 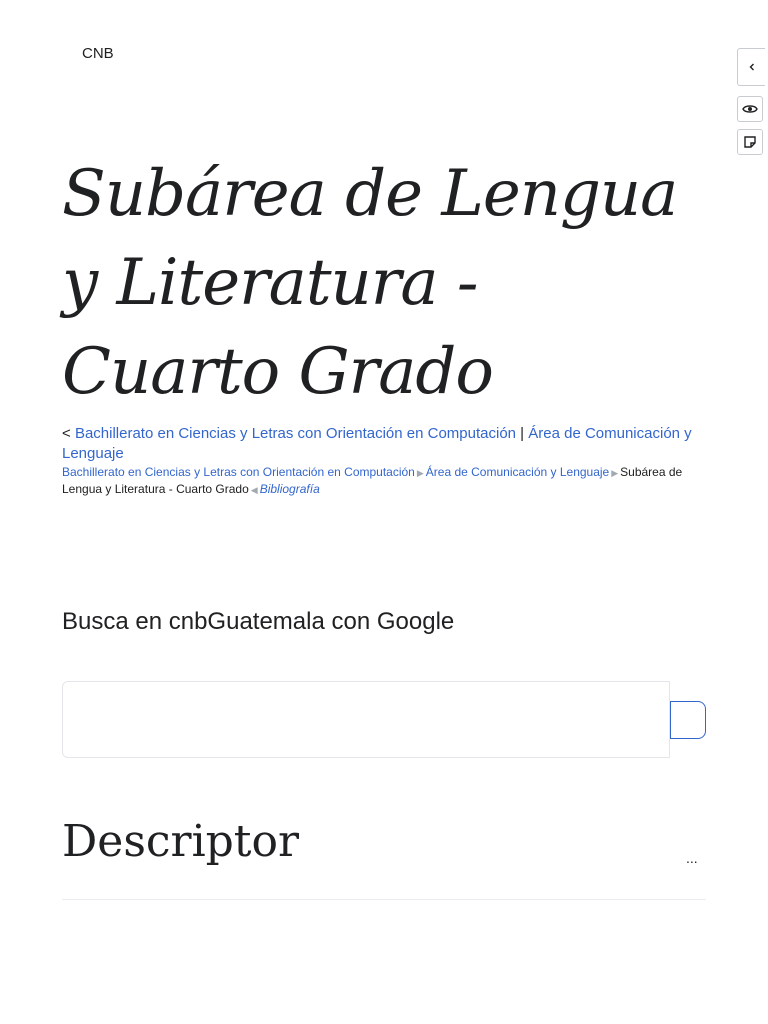 I want to click on subpage-prefix: <, so click(x=68, y=433).